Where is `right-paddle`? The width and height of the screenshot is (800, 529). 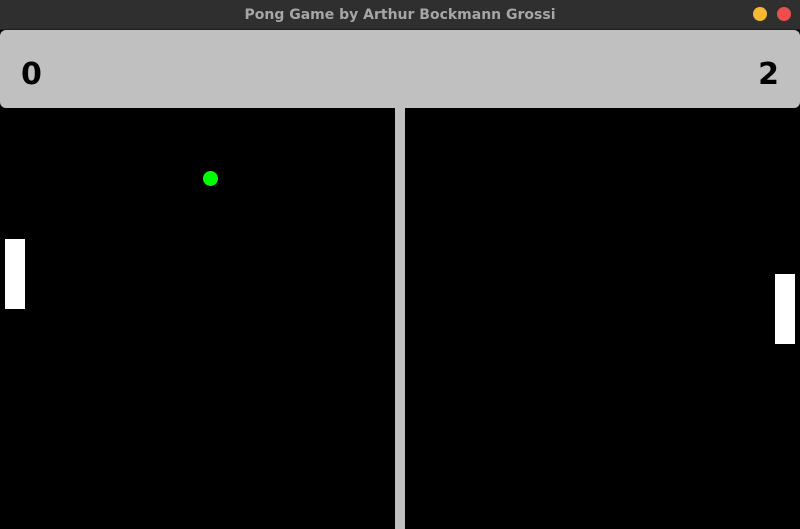
right-paddle is located at coordinates (785, 309).